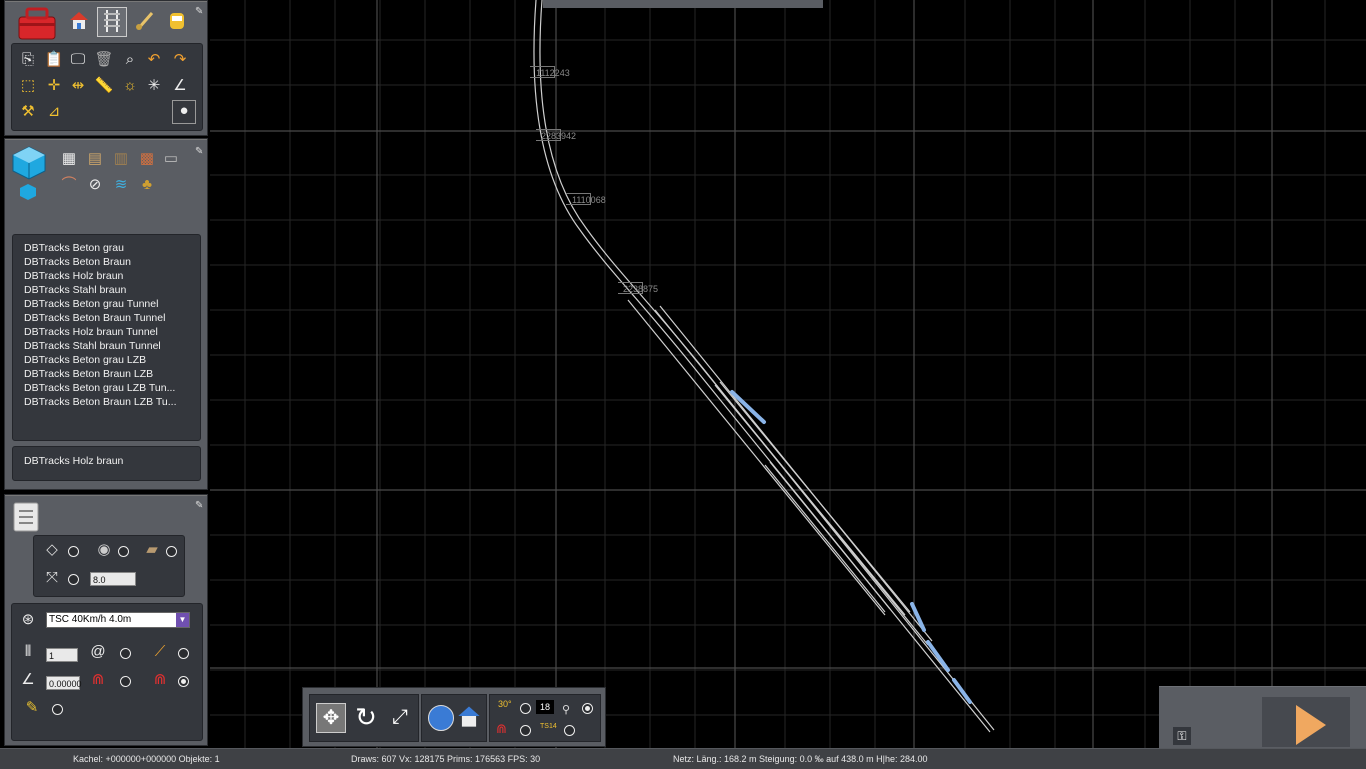 This screenshot has width=1366, height=769. I want to click on measure-icon: ⊿, so click(54, 112).